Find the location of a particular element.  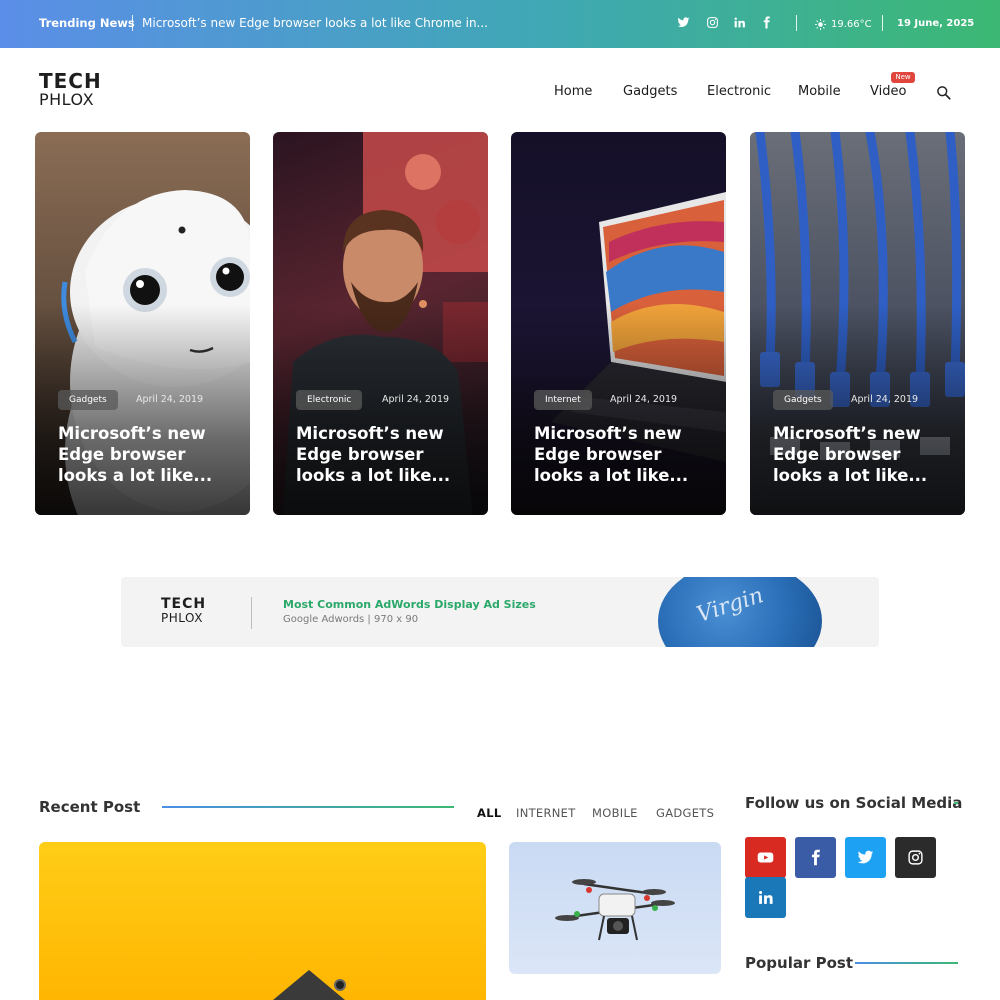

ad-logo: TECH PHLOX is located at coordinates (183, 610).